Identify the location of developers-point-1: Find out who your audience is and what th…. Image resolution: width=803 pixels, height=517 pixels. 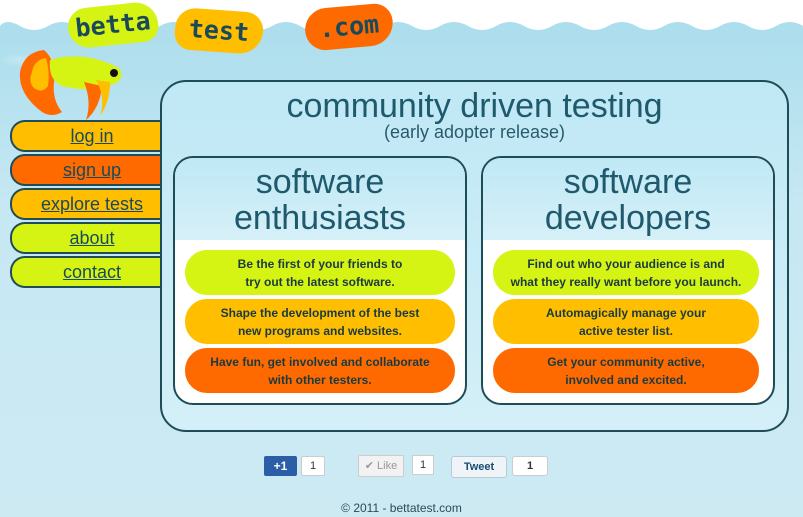
(626, 272).